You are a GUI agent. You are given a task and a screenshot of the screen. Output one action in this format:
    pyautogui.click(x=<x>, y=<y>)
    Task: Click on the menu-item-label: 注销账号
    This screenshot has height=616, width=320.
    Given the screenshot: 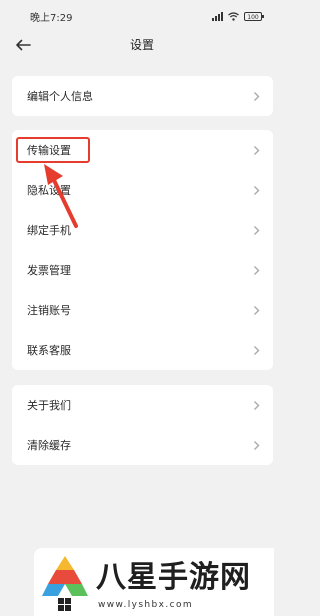 What is the action you would take?
    pyautogui.click(x=49, y=310)
    